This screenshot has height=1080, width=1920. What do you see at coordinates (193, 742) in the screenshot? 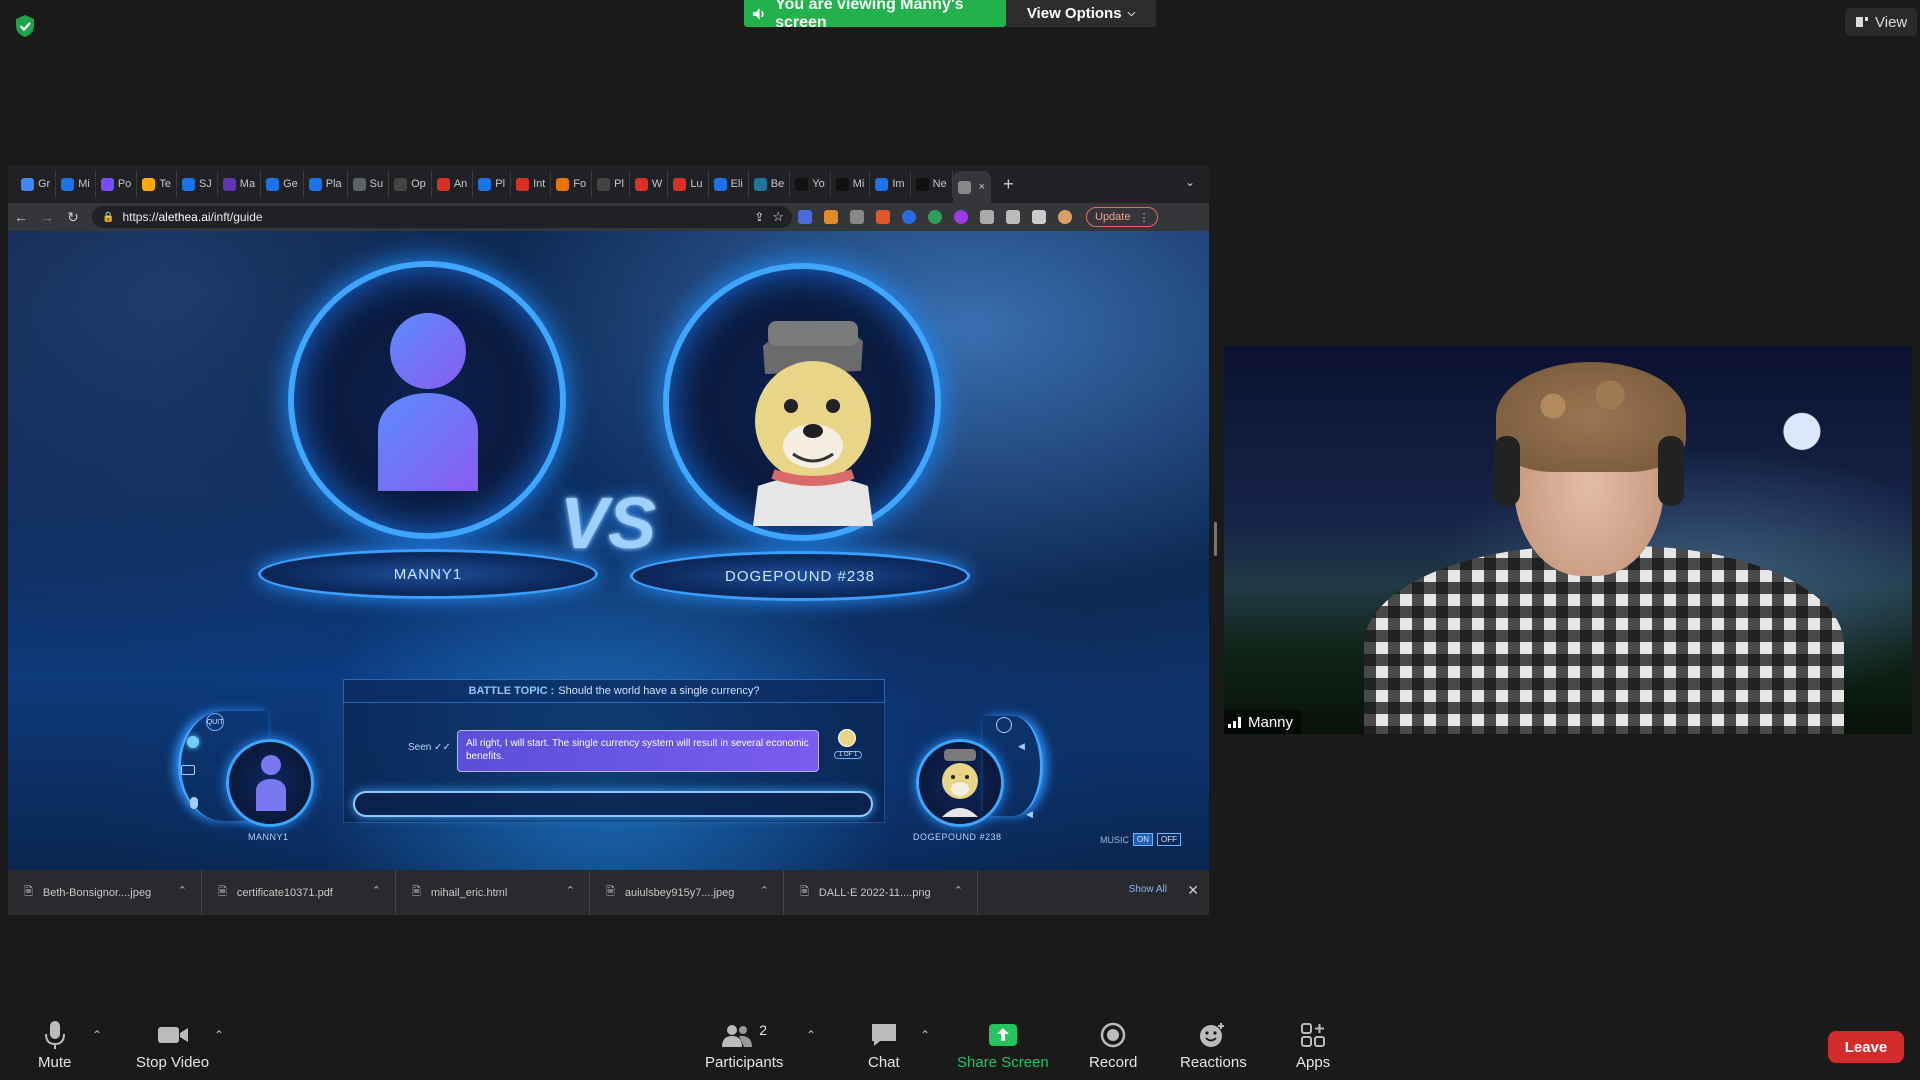
I see `record-dot-icon` at bounding box center [193, 742].